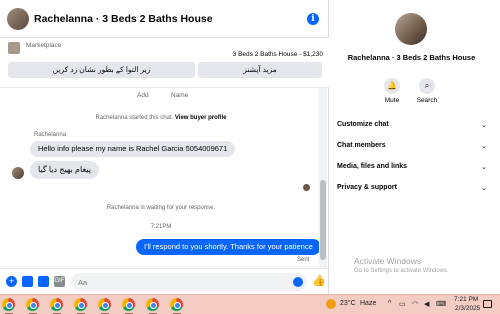 The height and width of the screenshot is (314, 500). I want to click on emoji-icon, so click(298, 282).